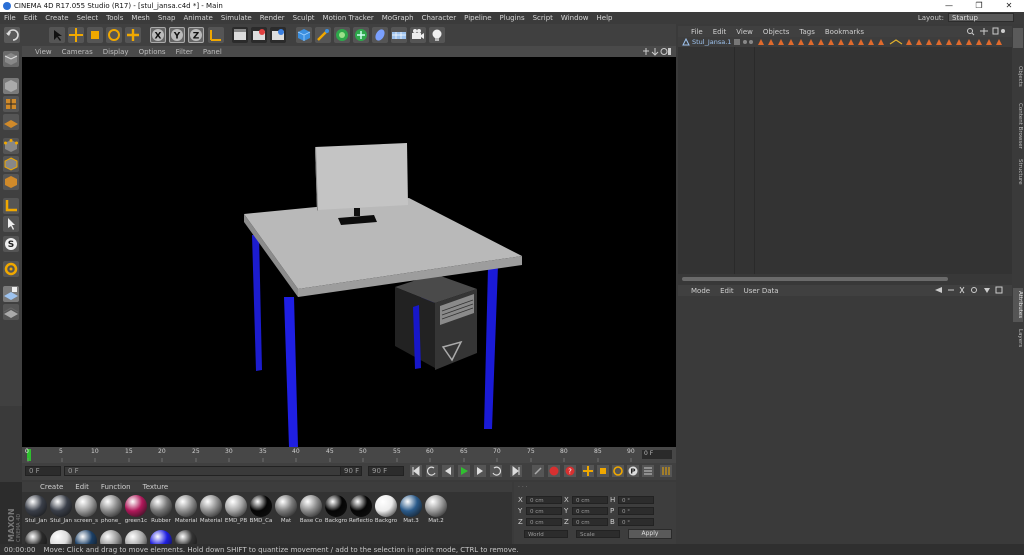  I want to click on menu-plugins: Plugins, so click(512, 18).